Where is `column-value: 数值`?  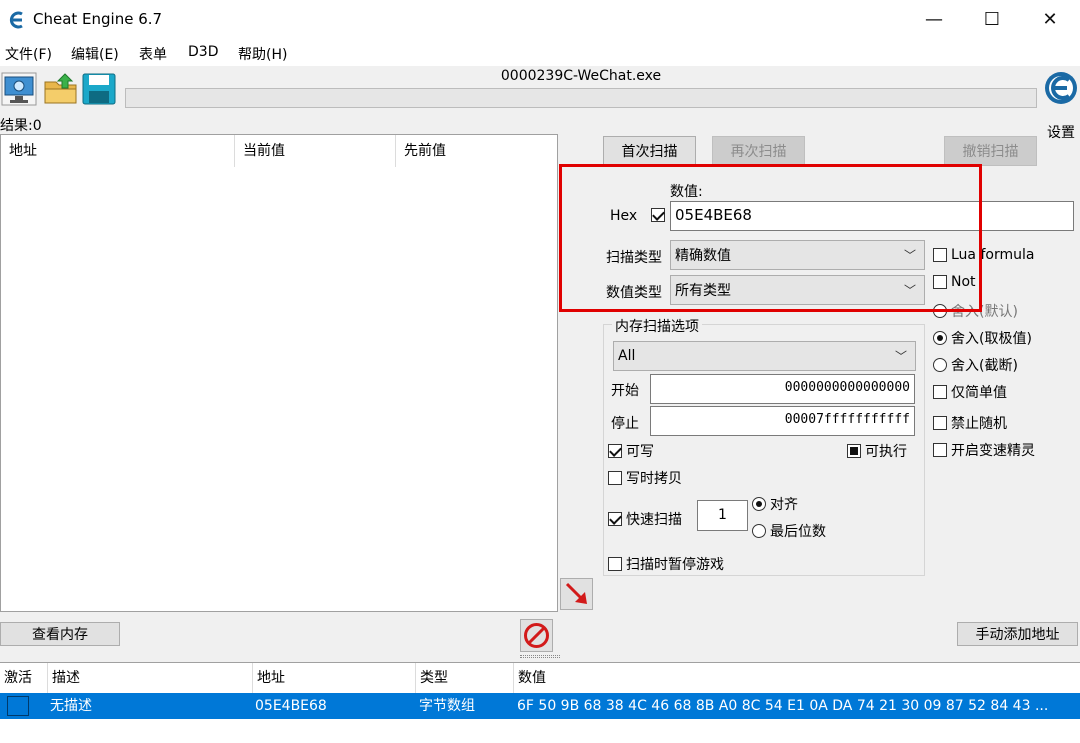
column-value: 数值 is located at coordinates (797, 678).